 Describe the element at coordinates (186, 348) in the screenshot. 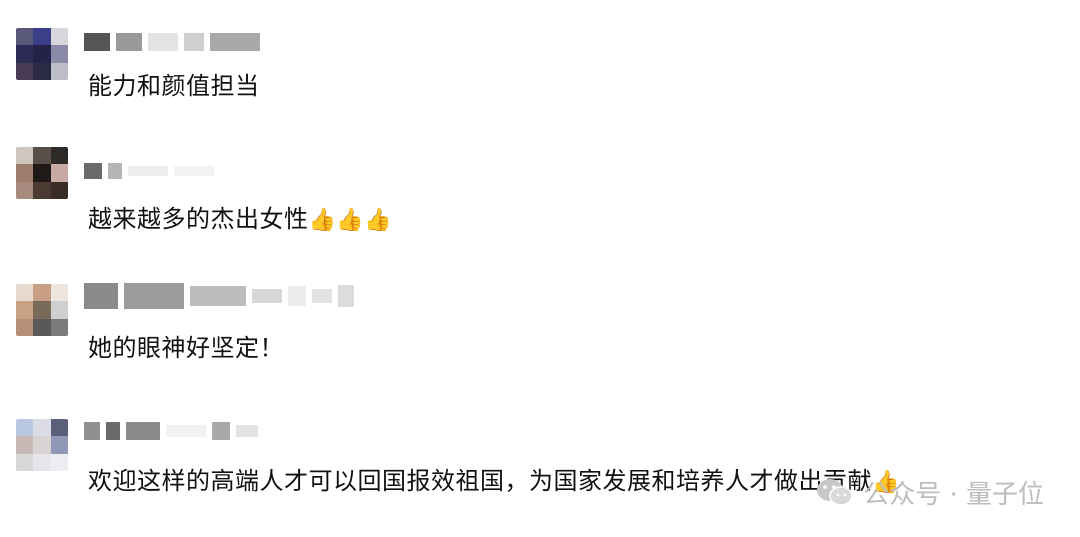

I see `comment-text: 她的眼神好坚定！` at that location.